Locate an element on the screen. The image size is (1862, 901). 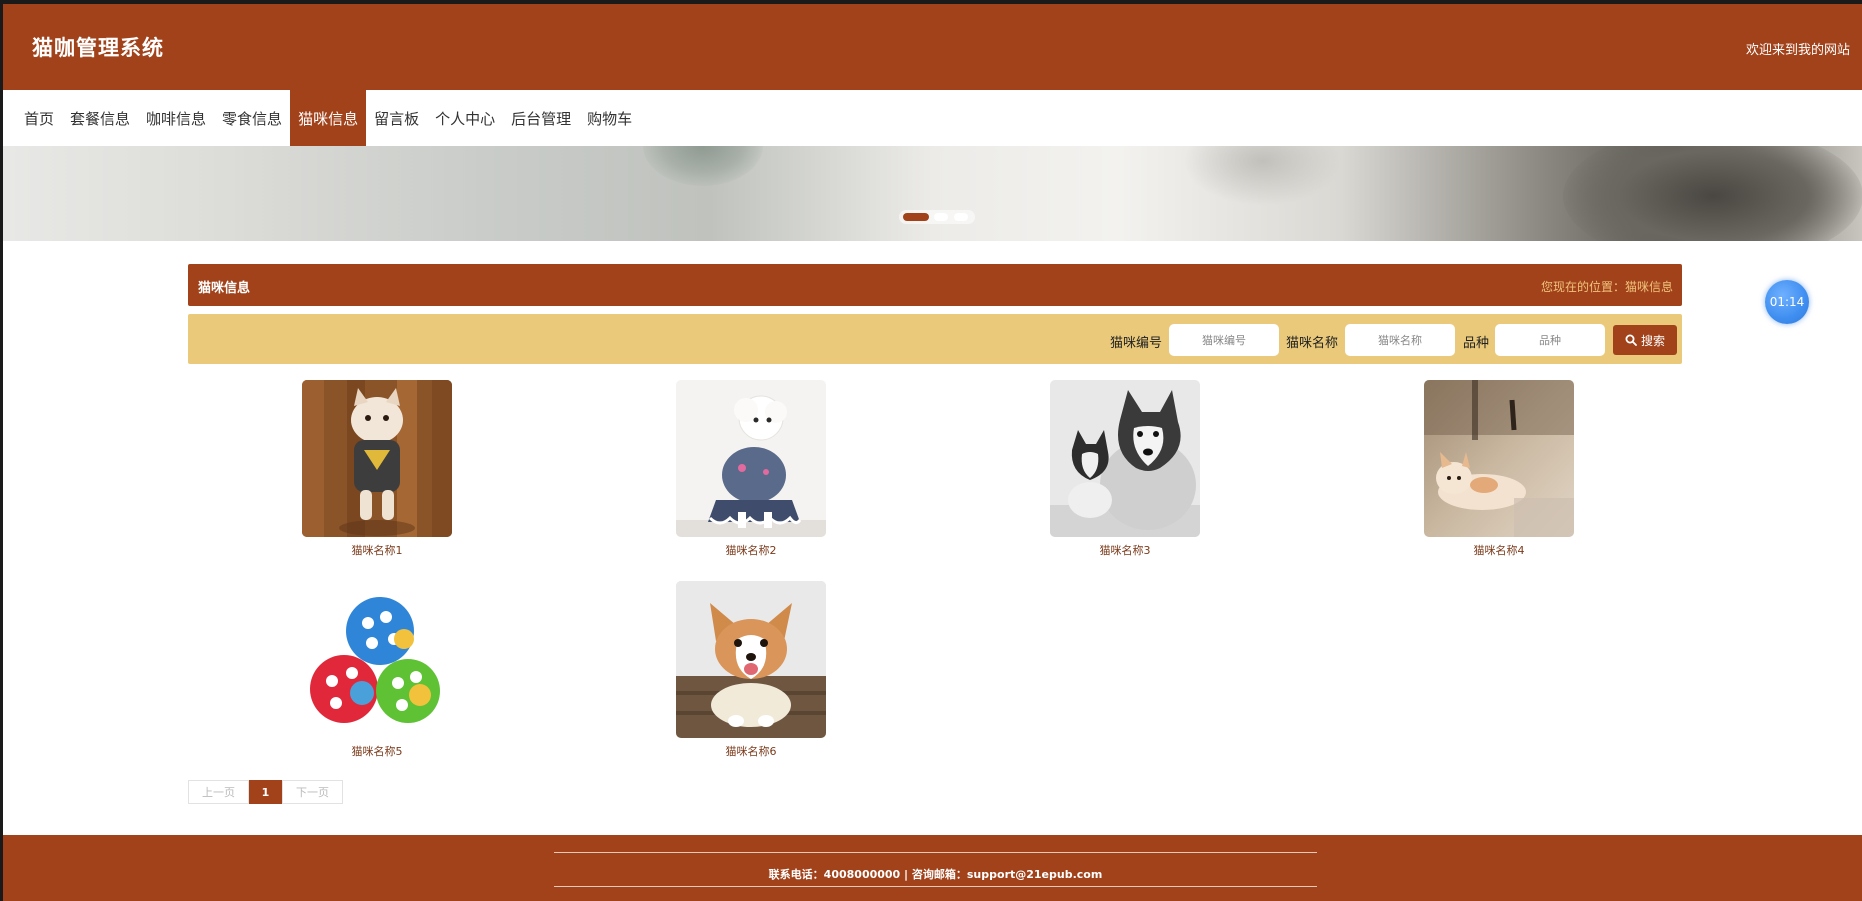
cat-card-2: 猫咪名称2 is located at coordinates (751, 469).